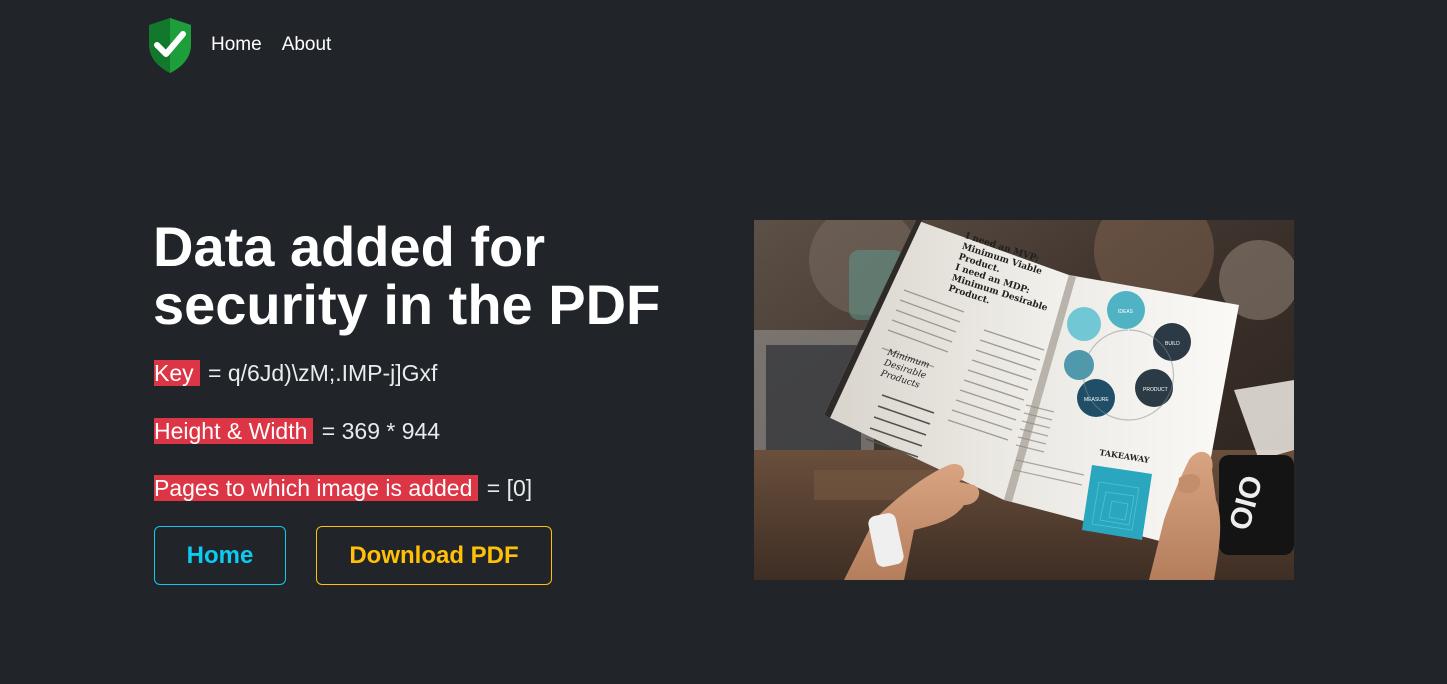 The height and width of the screenshot is (684, 1447). What do you see at coordinates (316, 488) in the screenshot?
I see `pages-label: Pages to which image is added` at bounding box center [316, 488].